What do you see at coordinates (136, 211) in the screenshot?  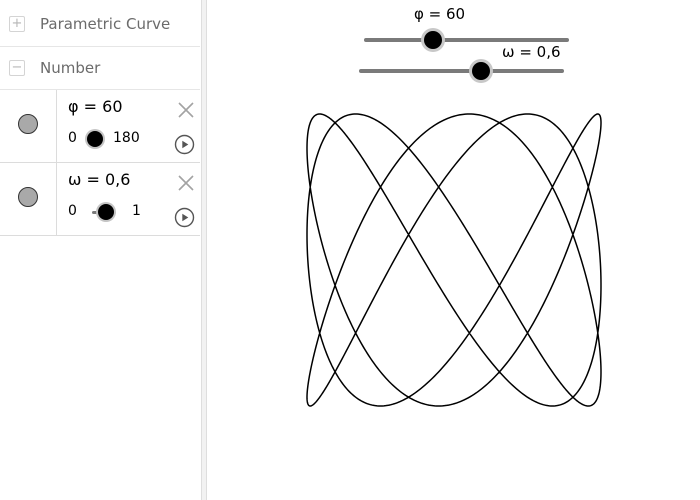 I see `slider-max: 1` at bounding box center [136, 211].